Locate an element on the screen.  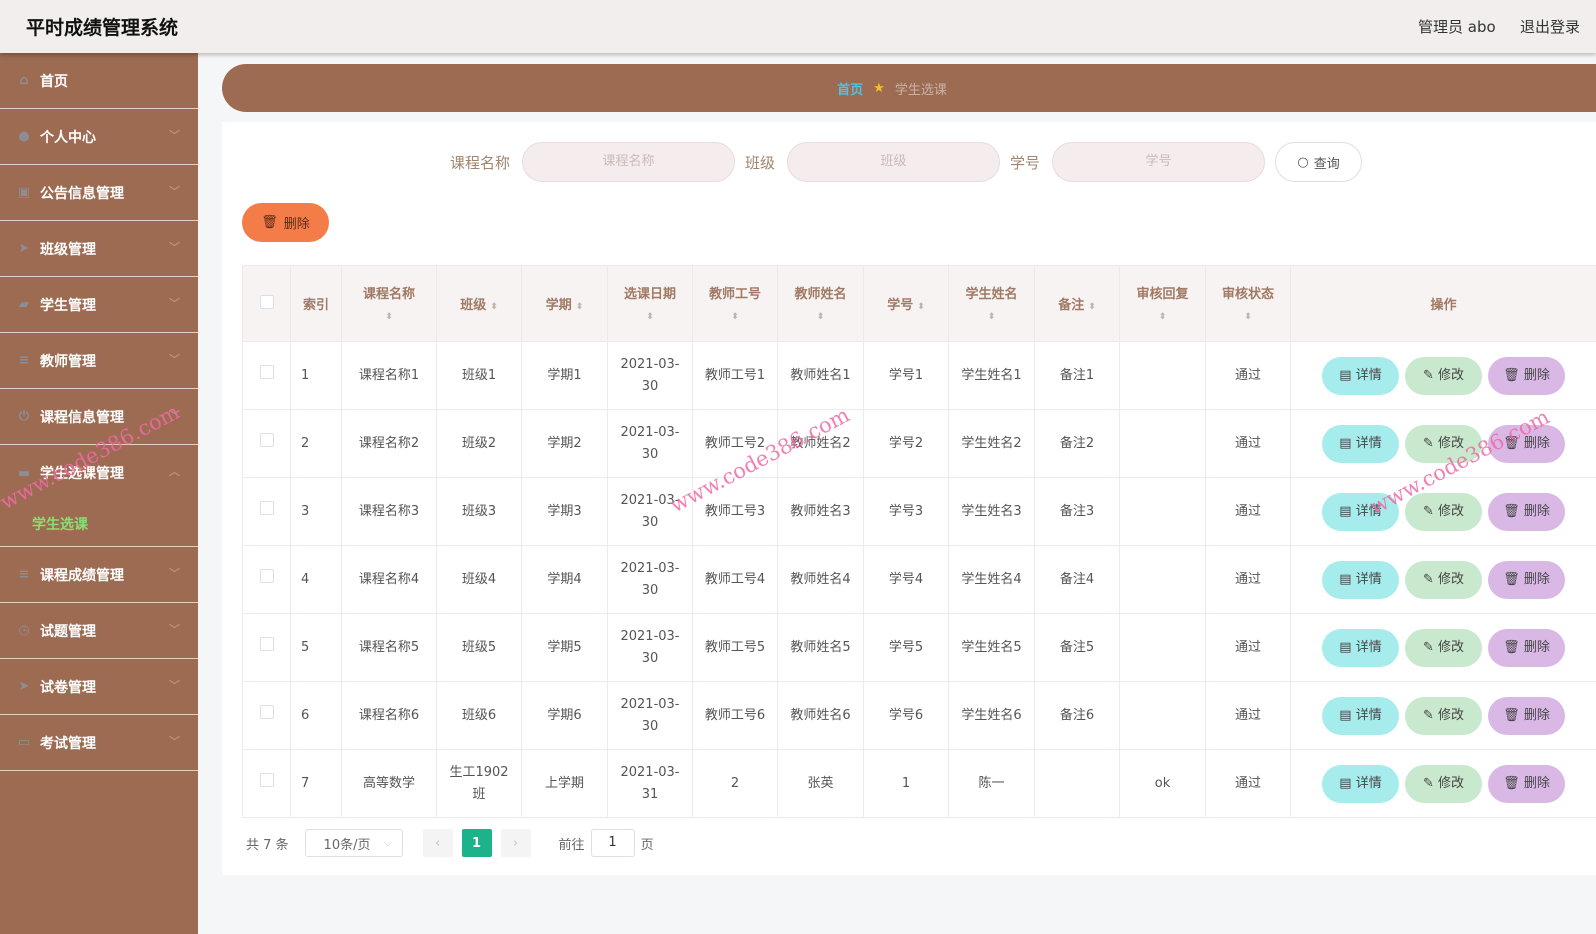
next-page-button: › is located at coordinates (515, 843).